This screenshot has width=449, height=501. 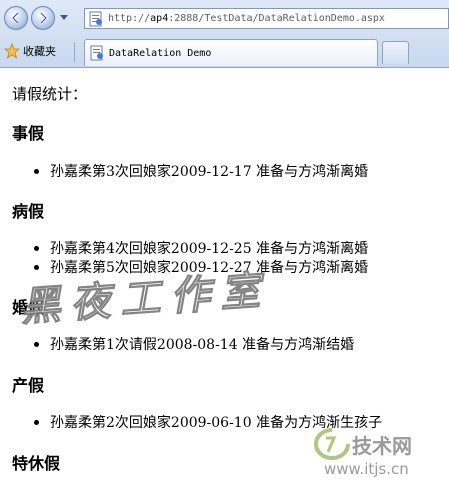 I want to click on list-item-text: 孙嘉柔第3次回娘家2009-12-17 准备与方鸿渐离婚, so click(x=209, y=172).